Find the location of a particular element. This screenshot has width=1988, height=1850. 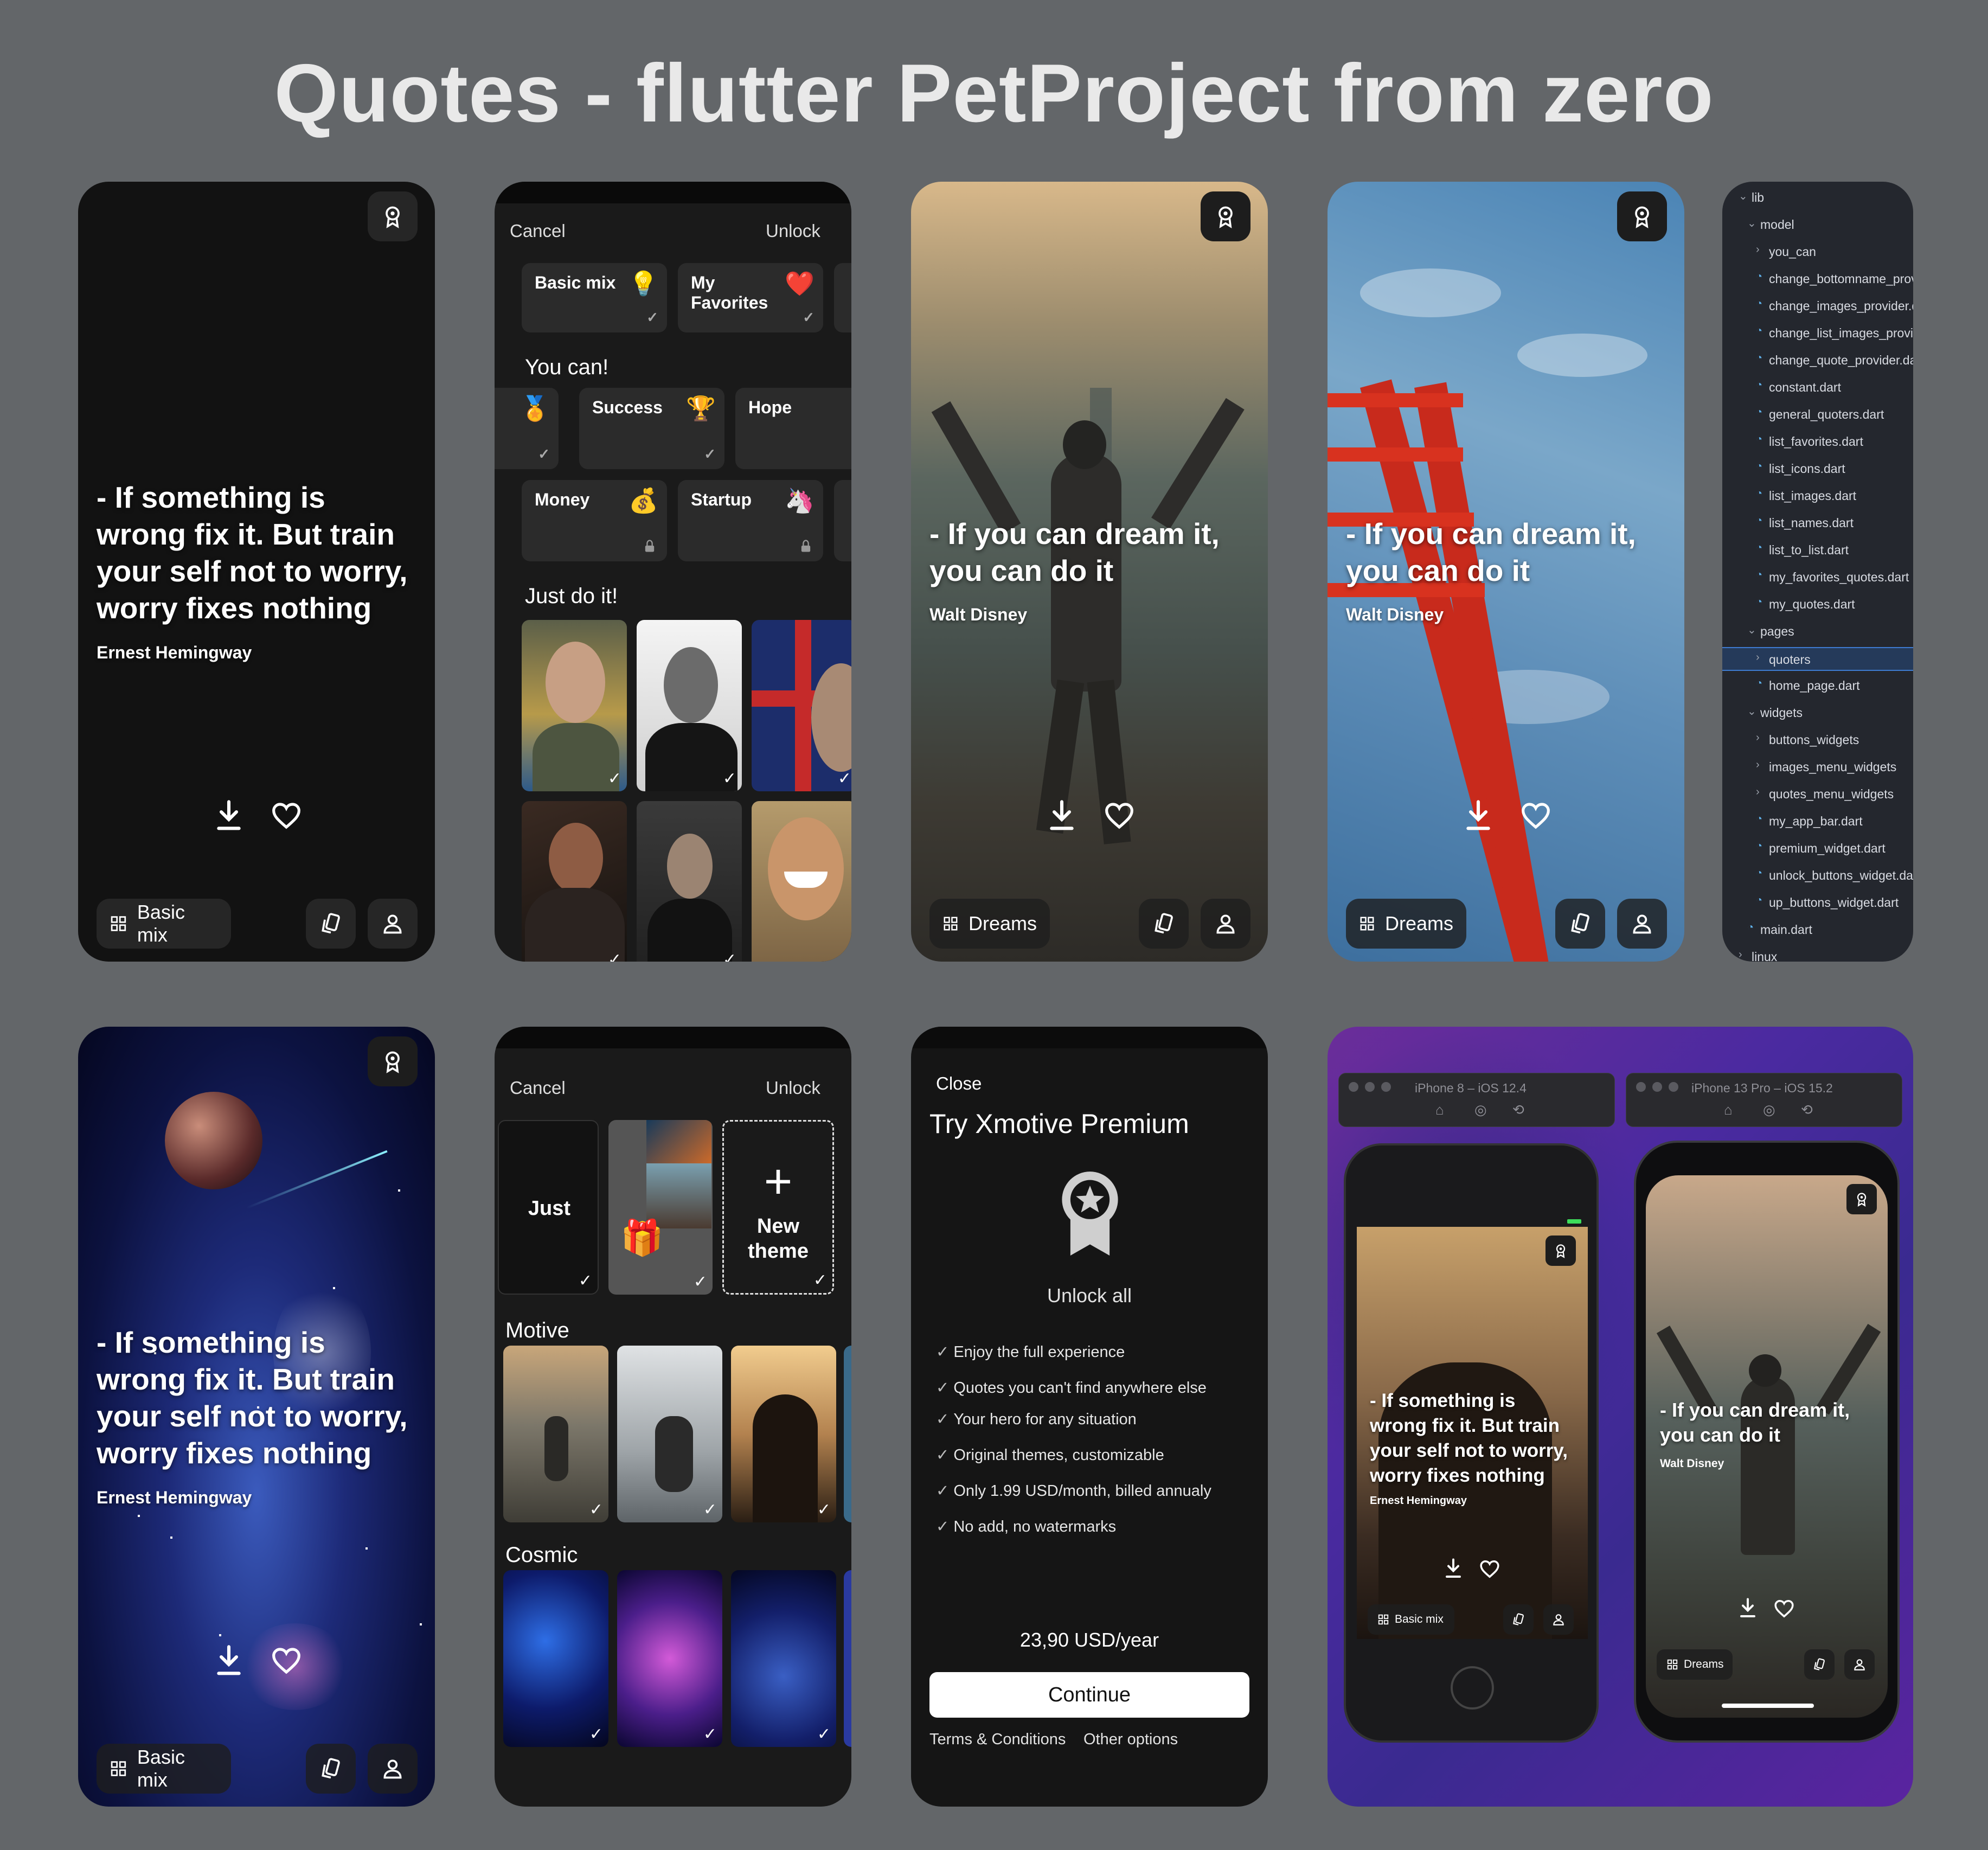

category-card: Success 🏆 ✓ is located at coordinates (651, 428).